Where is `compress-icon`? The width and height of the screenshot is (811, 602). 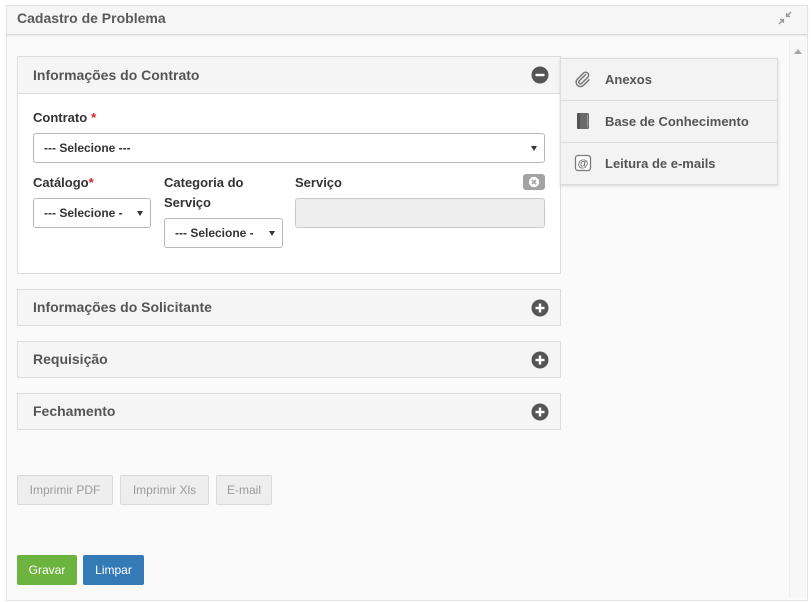 compress-icon is located at coordinates (785, 18).